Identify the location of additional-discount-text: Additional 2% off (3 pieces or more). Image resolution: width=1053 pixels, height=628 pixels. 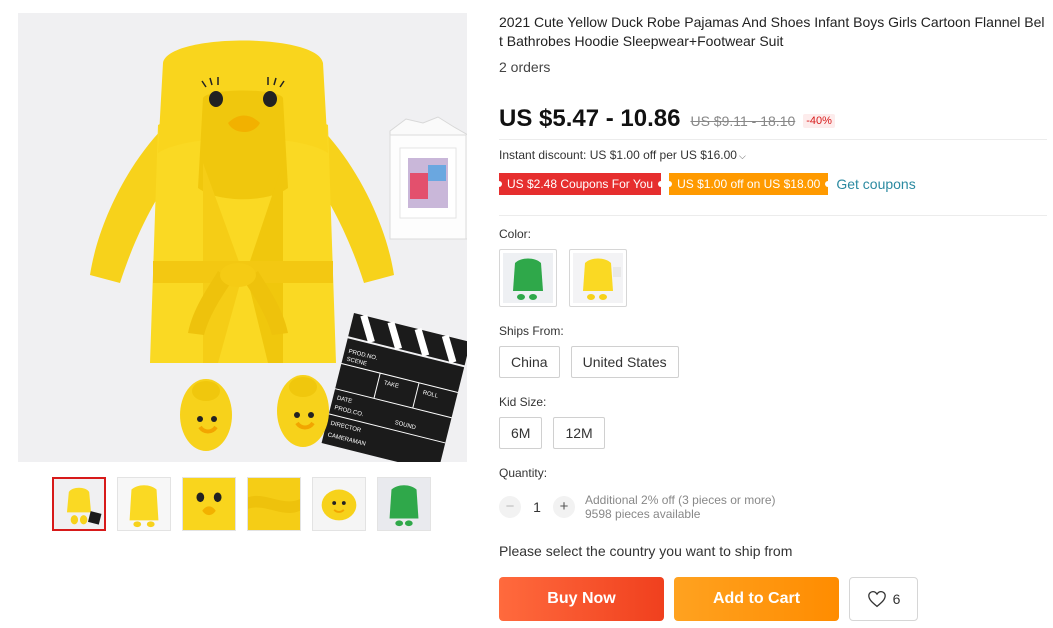
(680, 500).